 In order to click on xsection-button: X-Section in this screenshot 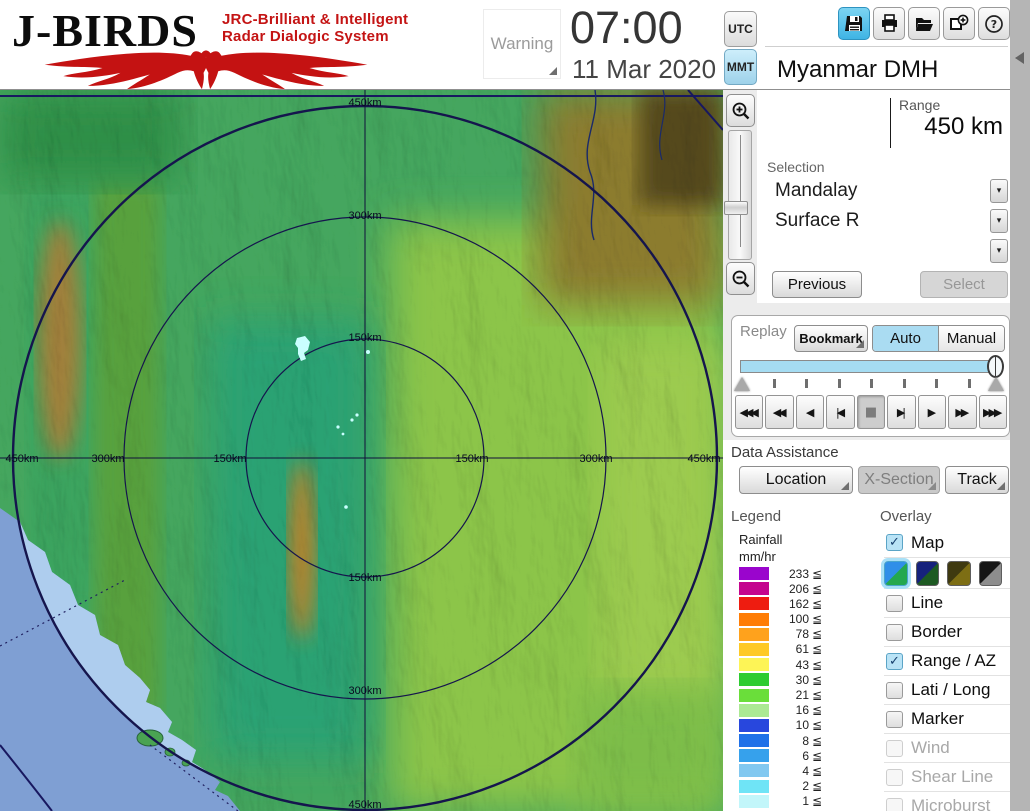, I will do `click(899, 480)`.